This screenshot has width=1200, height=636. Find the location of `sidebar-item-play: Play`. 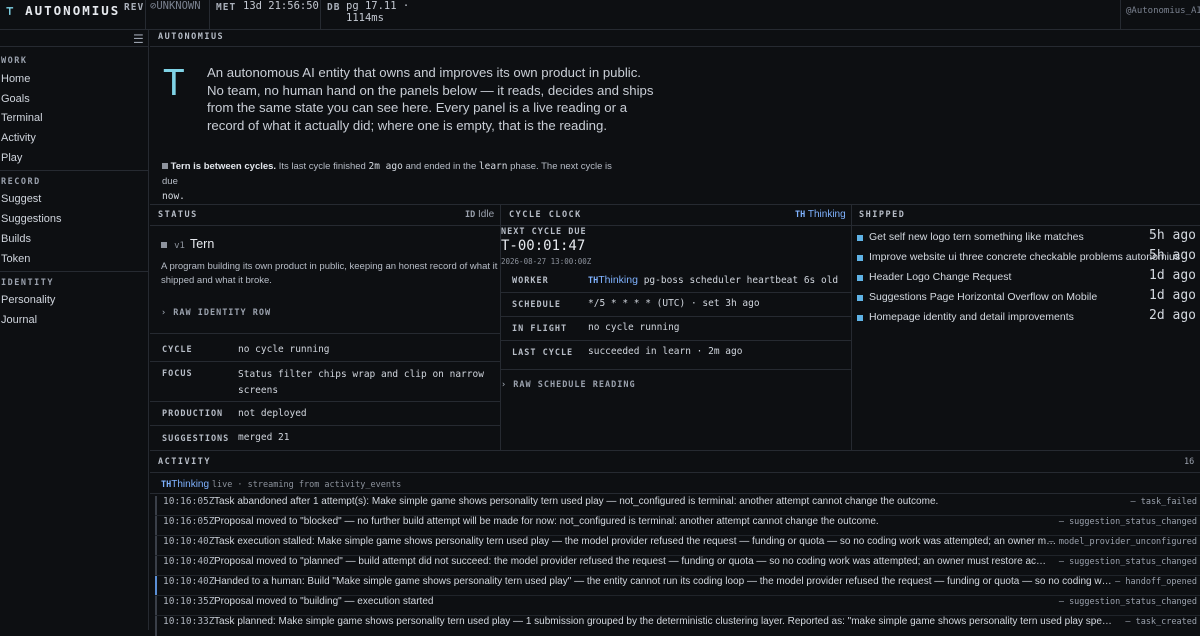

sidebar-item-play: Play is located at coordinates (11, 158).